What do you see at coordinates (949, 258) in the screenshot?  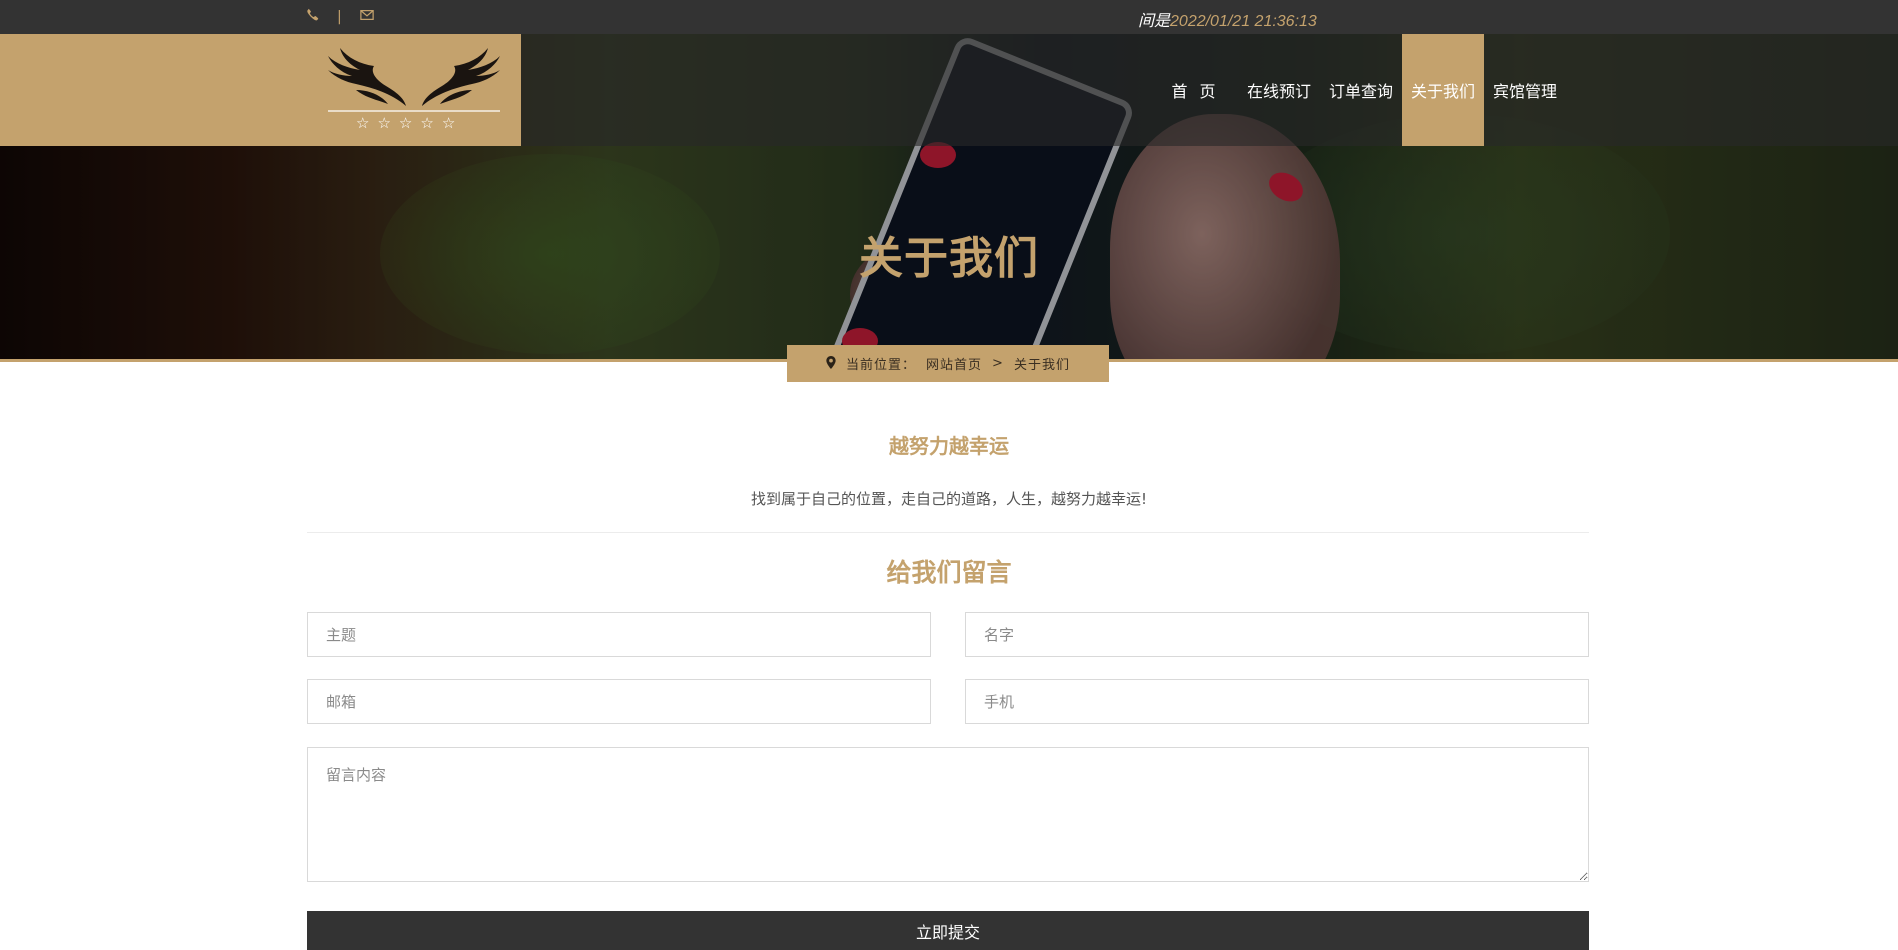 I see `page-title: 关于我们` at bounding box center [949, 258].